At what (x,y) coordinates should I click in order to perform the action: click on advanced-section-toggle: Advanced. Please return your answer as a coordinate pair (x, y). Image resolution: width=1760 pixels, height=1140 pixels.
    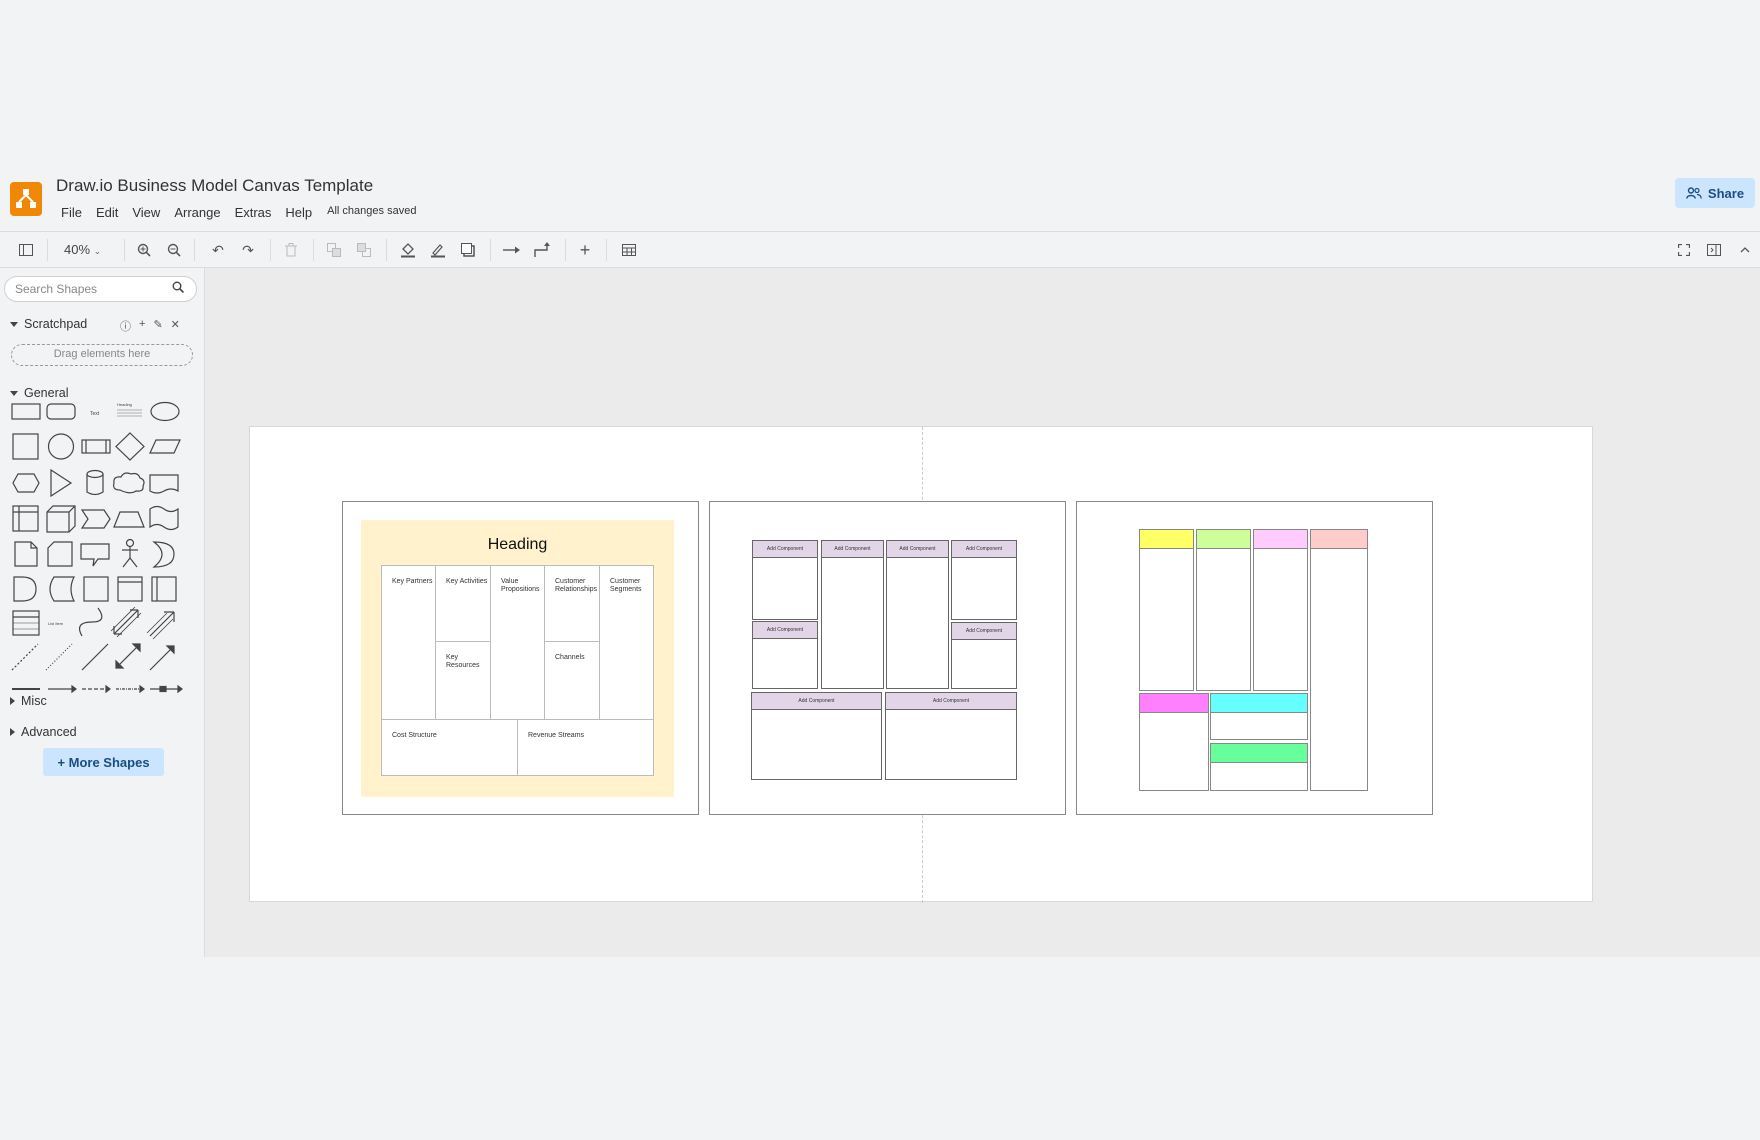
    Looking at the image, I should click on (43, 732).